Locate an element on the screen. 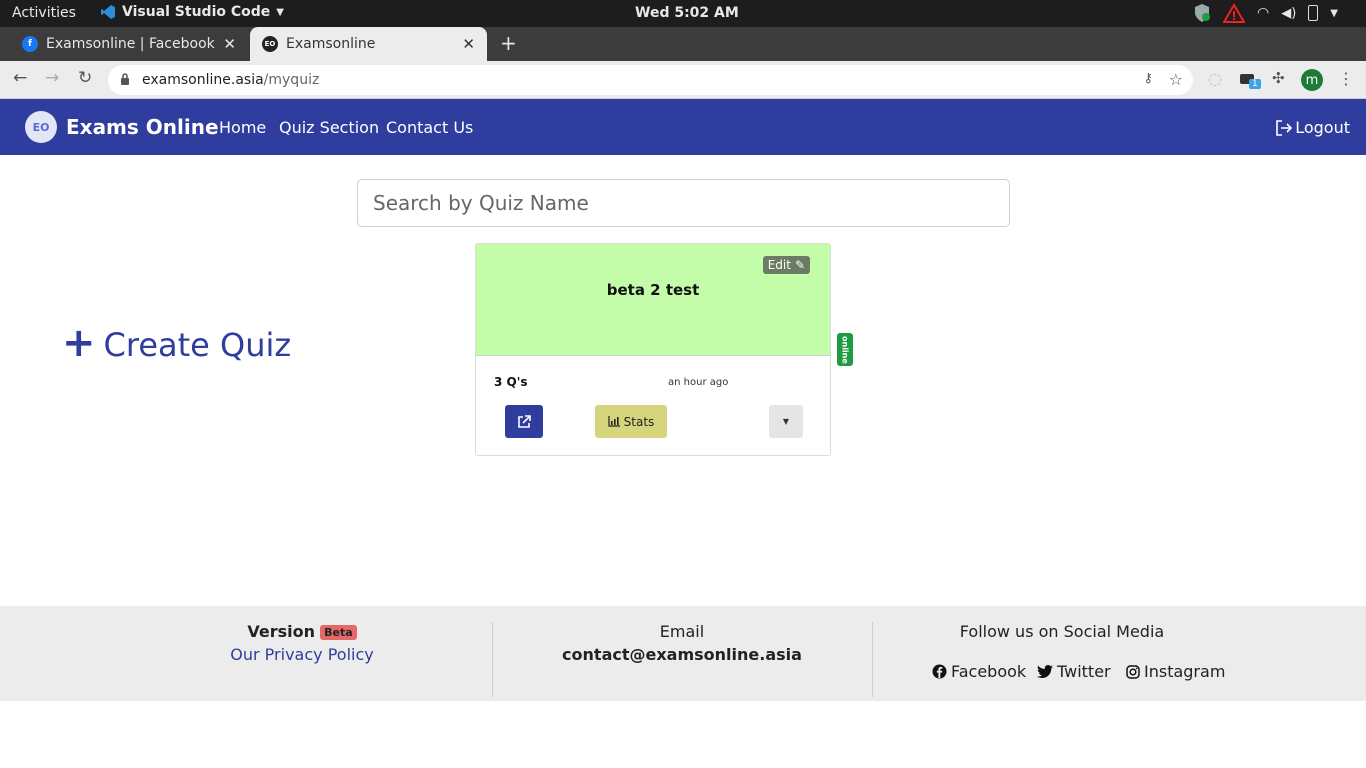  logout-button: Logout is located at coordinates (1312, 127).